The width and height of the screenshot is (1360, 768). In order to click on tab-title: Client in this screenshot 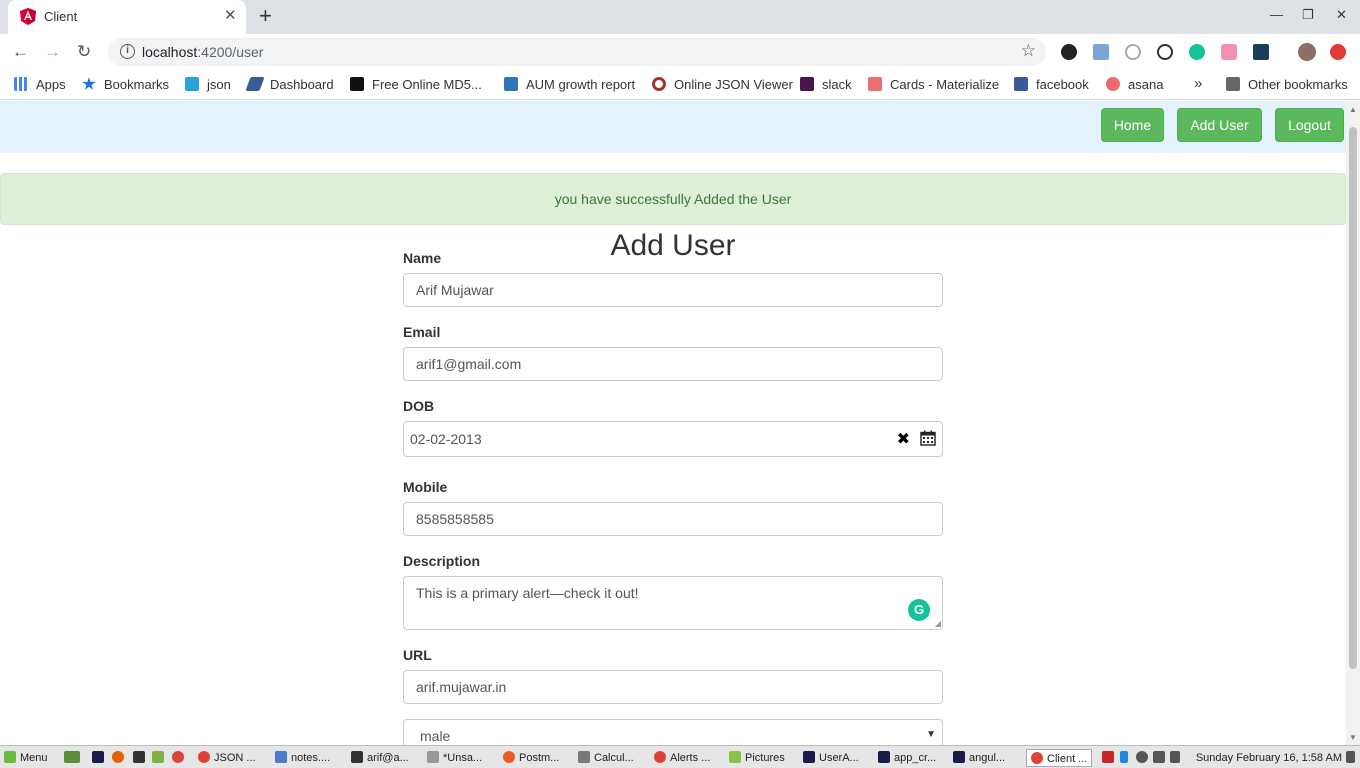, I will do `click(61, 16)`.